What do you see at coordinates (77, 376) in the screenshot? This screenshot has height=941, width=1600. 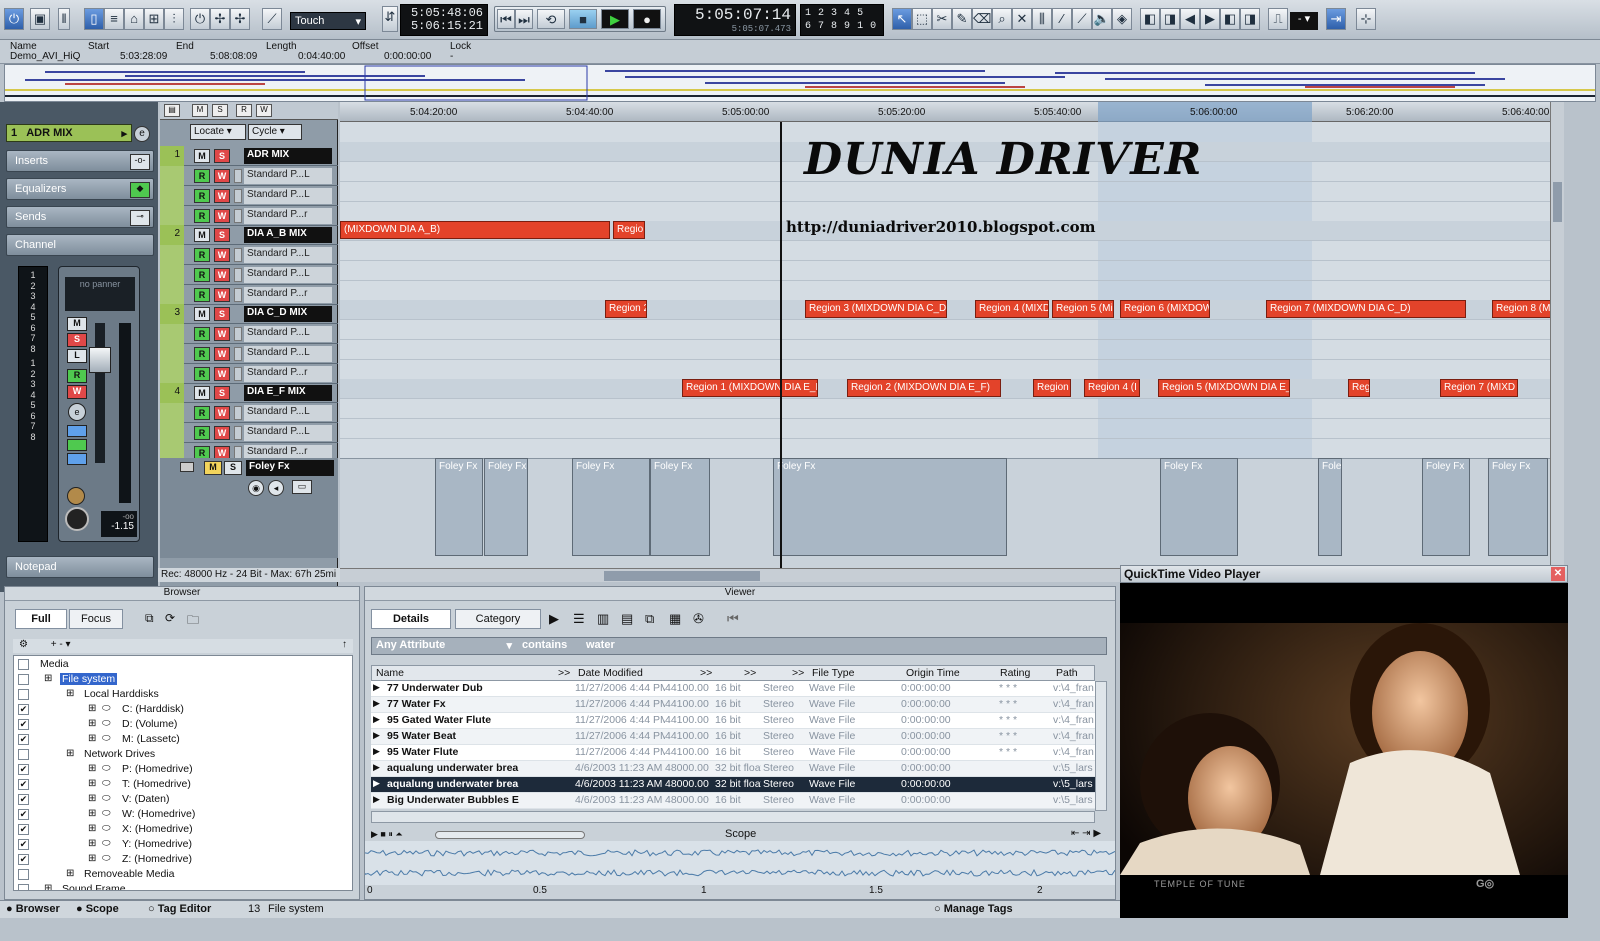 I see `read-automation-button: R` at bounding box center [77, 376].